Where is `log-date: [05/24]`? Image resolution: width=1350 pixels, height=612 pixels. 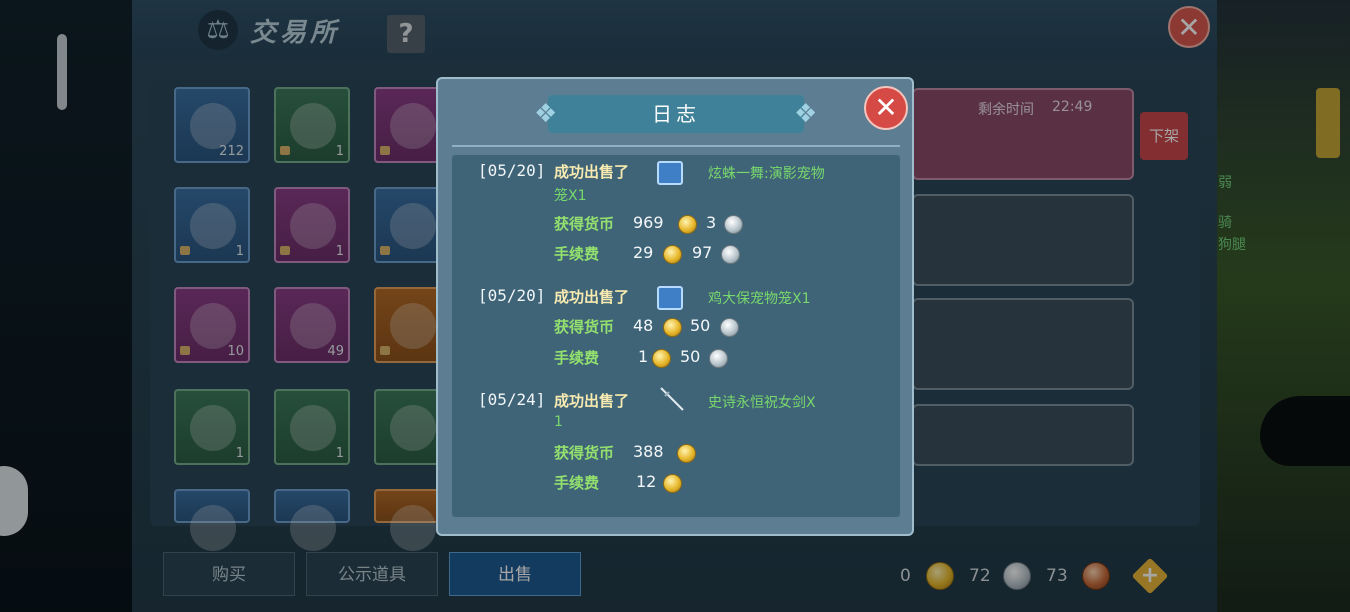 log-date: [05/24] is located at coordinates (512, 399).